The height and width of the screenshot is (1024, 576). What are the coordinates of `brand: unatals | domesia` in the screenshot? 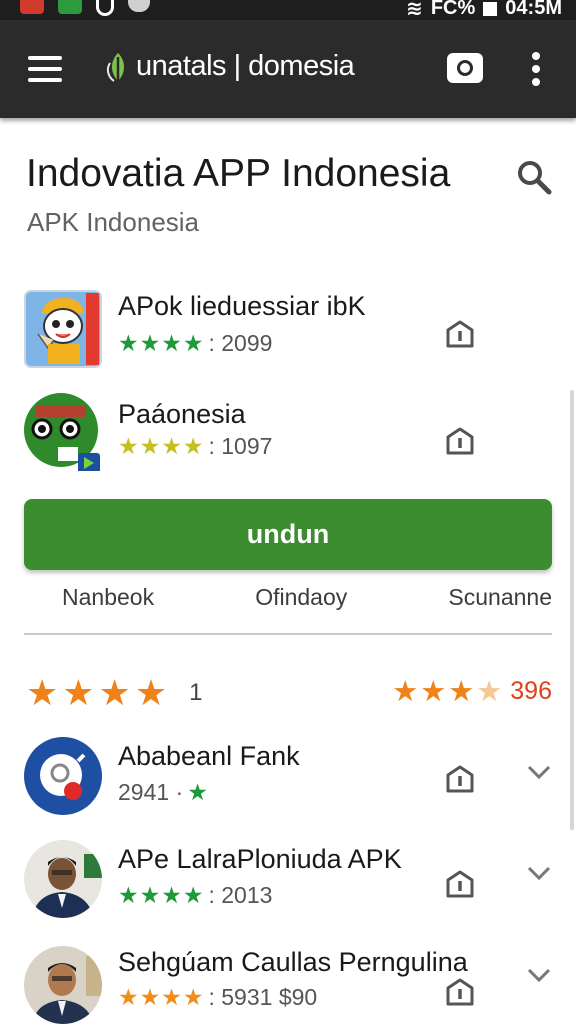 It's located at (230, 66).